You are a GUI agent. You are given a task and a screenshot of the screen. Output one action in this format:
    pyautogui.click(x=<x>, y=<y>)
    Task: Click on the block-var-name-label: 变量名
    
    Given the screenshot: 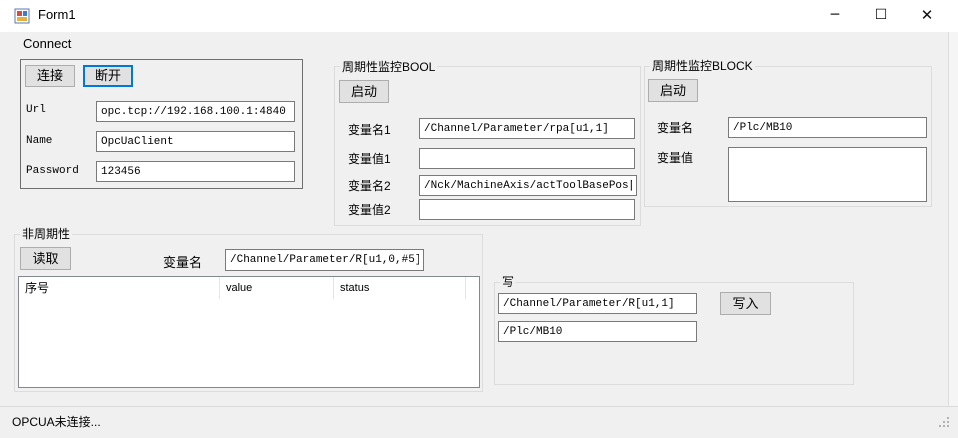 What is the action you would take?
    pyautogui.click(x=675, y=128)
    